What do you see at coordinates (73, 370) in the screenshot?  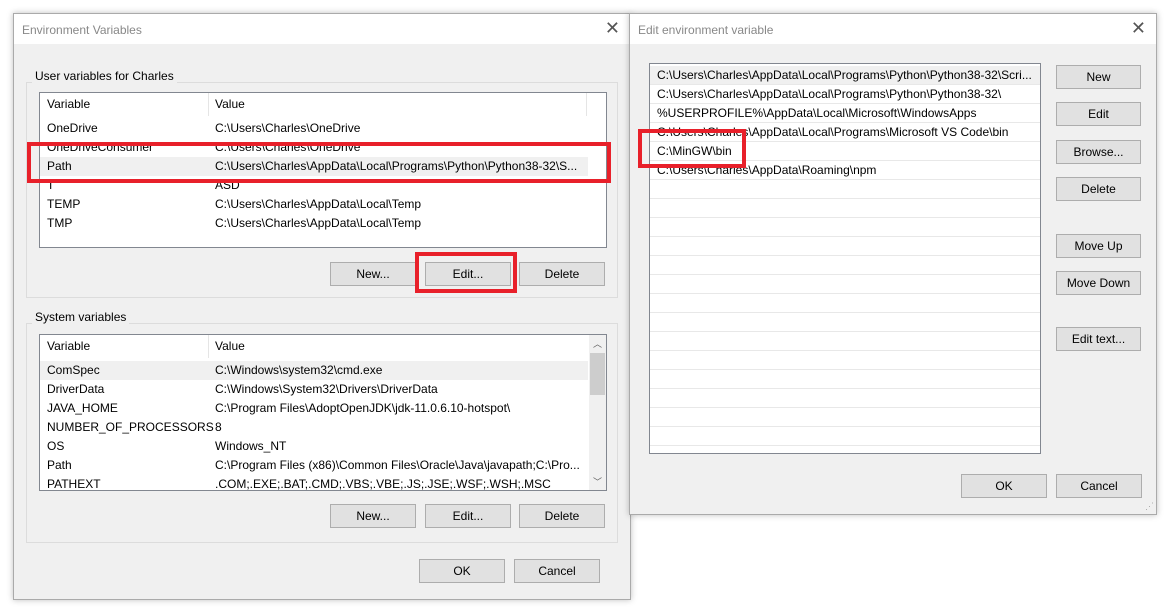 I see `variable-name: ComSpec` at bounding box center [73, 370].